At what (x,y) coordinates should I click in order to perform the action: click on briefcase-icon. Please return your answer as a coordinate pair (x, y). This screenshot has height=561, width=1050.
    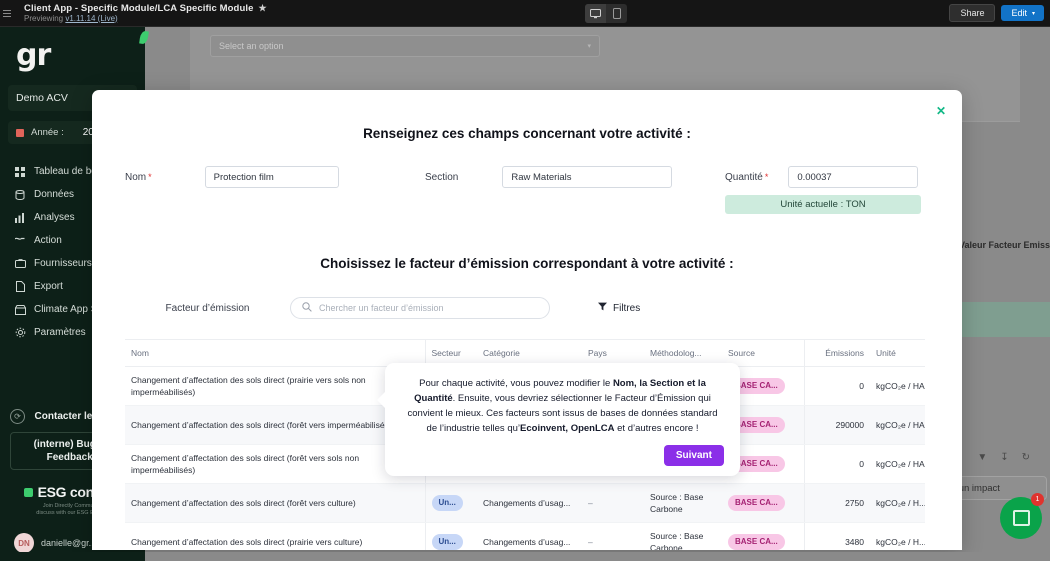
    Looking at the image, I should click on (20, 263).